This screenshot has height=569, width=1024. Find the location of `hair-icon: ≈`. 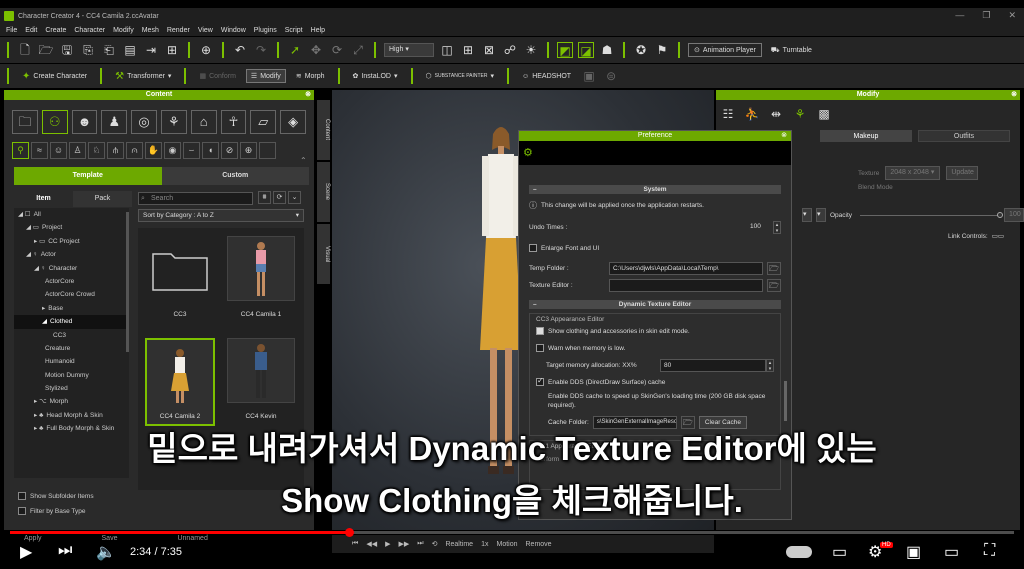

hair-icon: ≈ is located at coordinates (39, 150).